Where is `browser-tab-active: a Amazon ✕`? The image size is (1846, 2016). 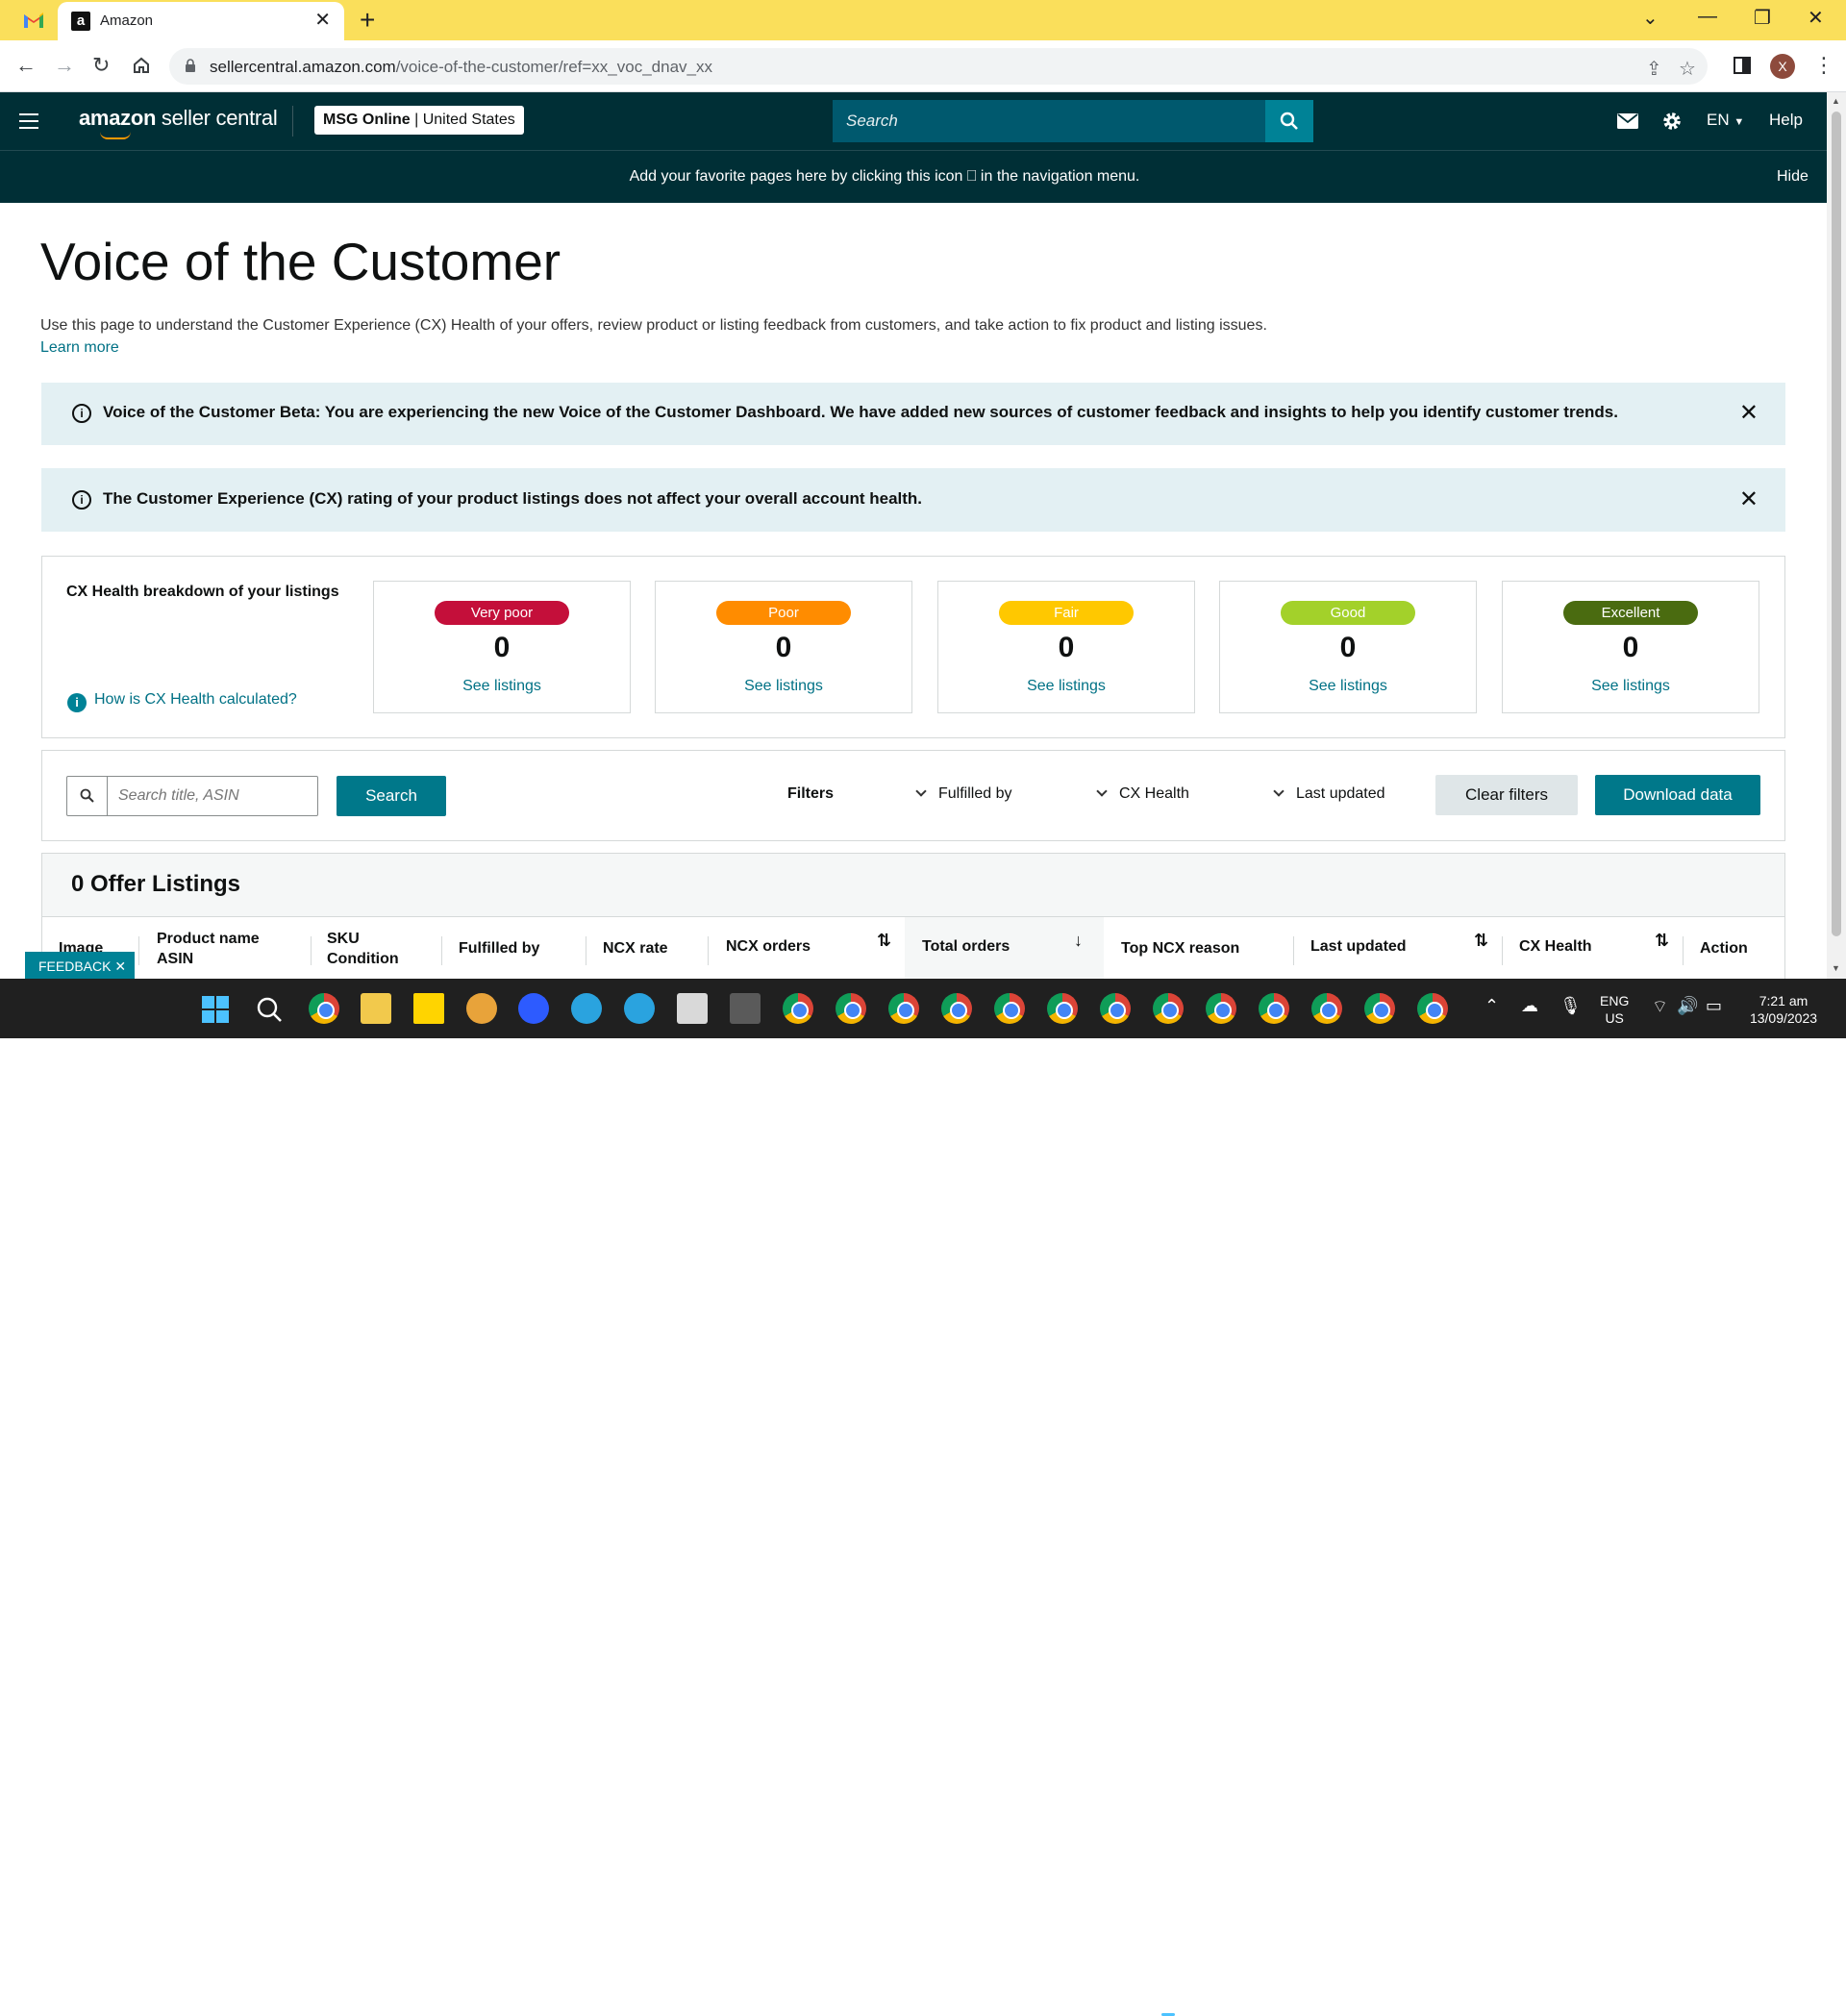 browser-tab-active: a Amazon ✕ is located at coordinates (201, 21).